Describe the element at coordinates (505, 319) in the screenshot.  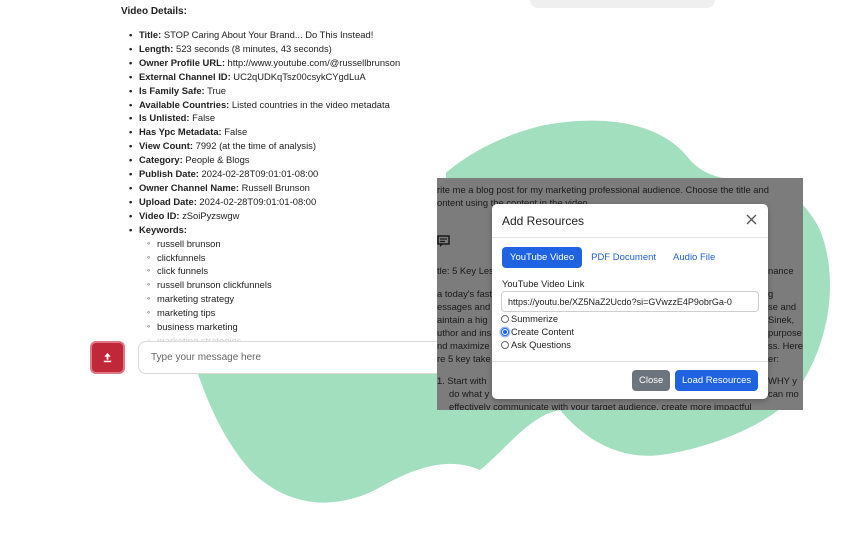
I see `radio-summerize` at that location.